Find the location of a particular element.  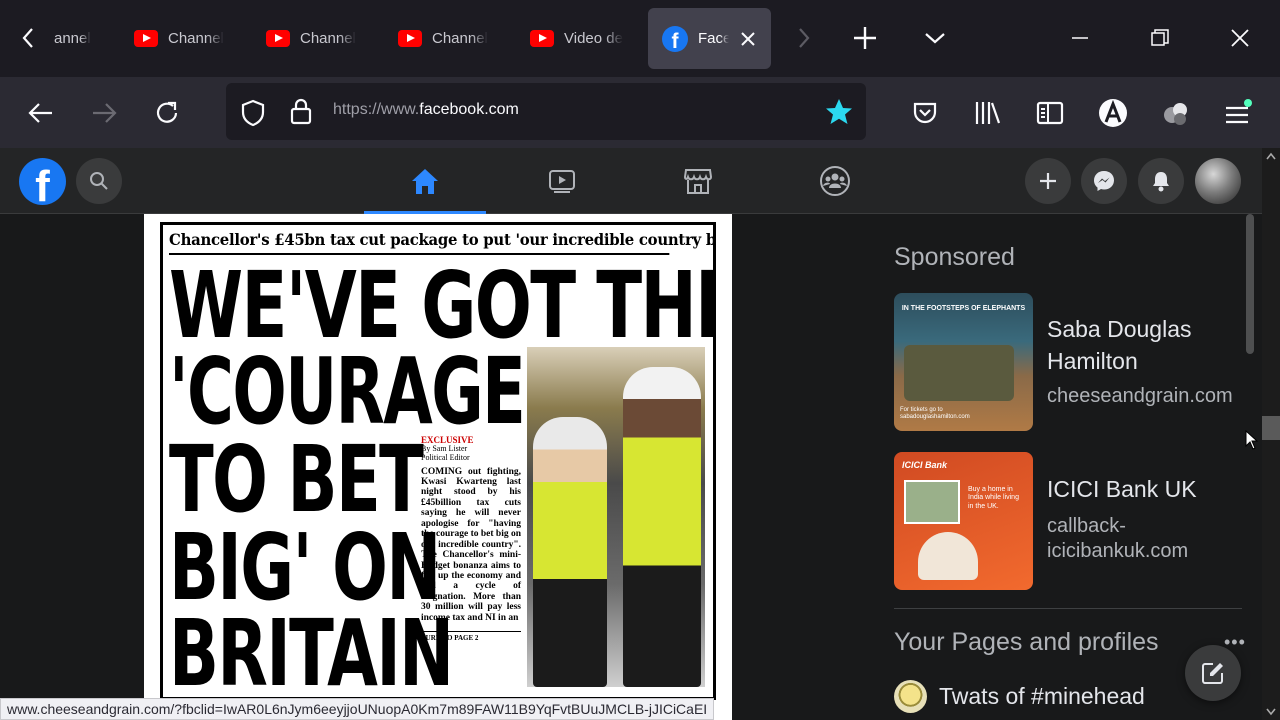

page-list-item: Twats of #minehead is located at coordinates (1019, 696).